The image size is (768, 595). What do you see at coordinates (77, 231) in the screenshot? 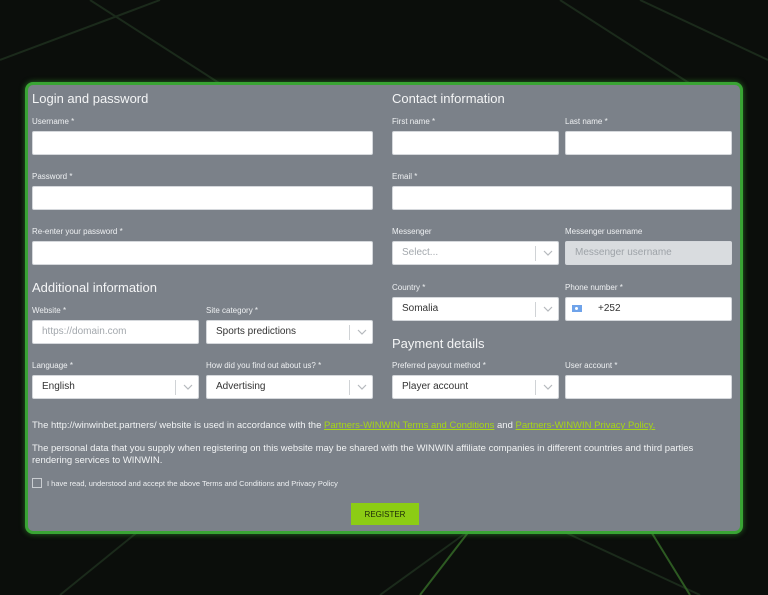
I see `reenter-password-label: Re-enter your password *` at bounding box center [77, 231].